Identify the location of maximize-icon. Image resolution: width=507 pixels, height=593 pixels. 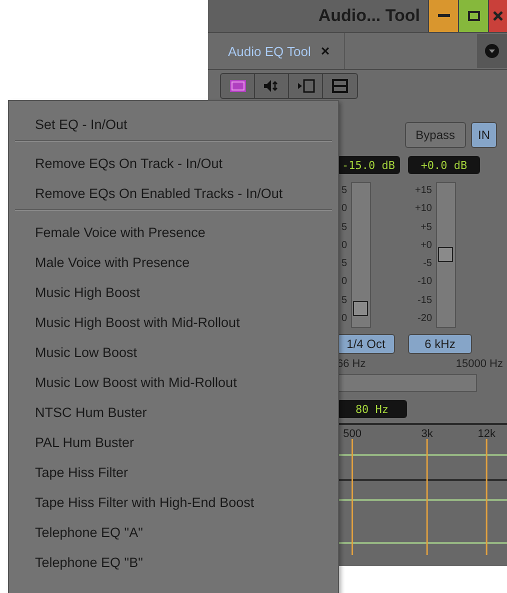
(474, 16).